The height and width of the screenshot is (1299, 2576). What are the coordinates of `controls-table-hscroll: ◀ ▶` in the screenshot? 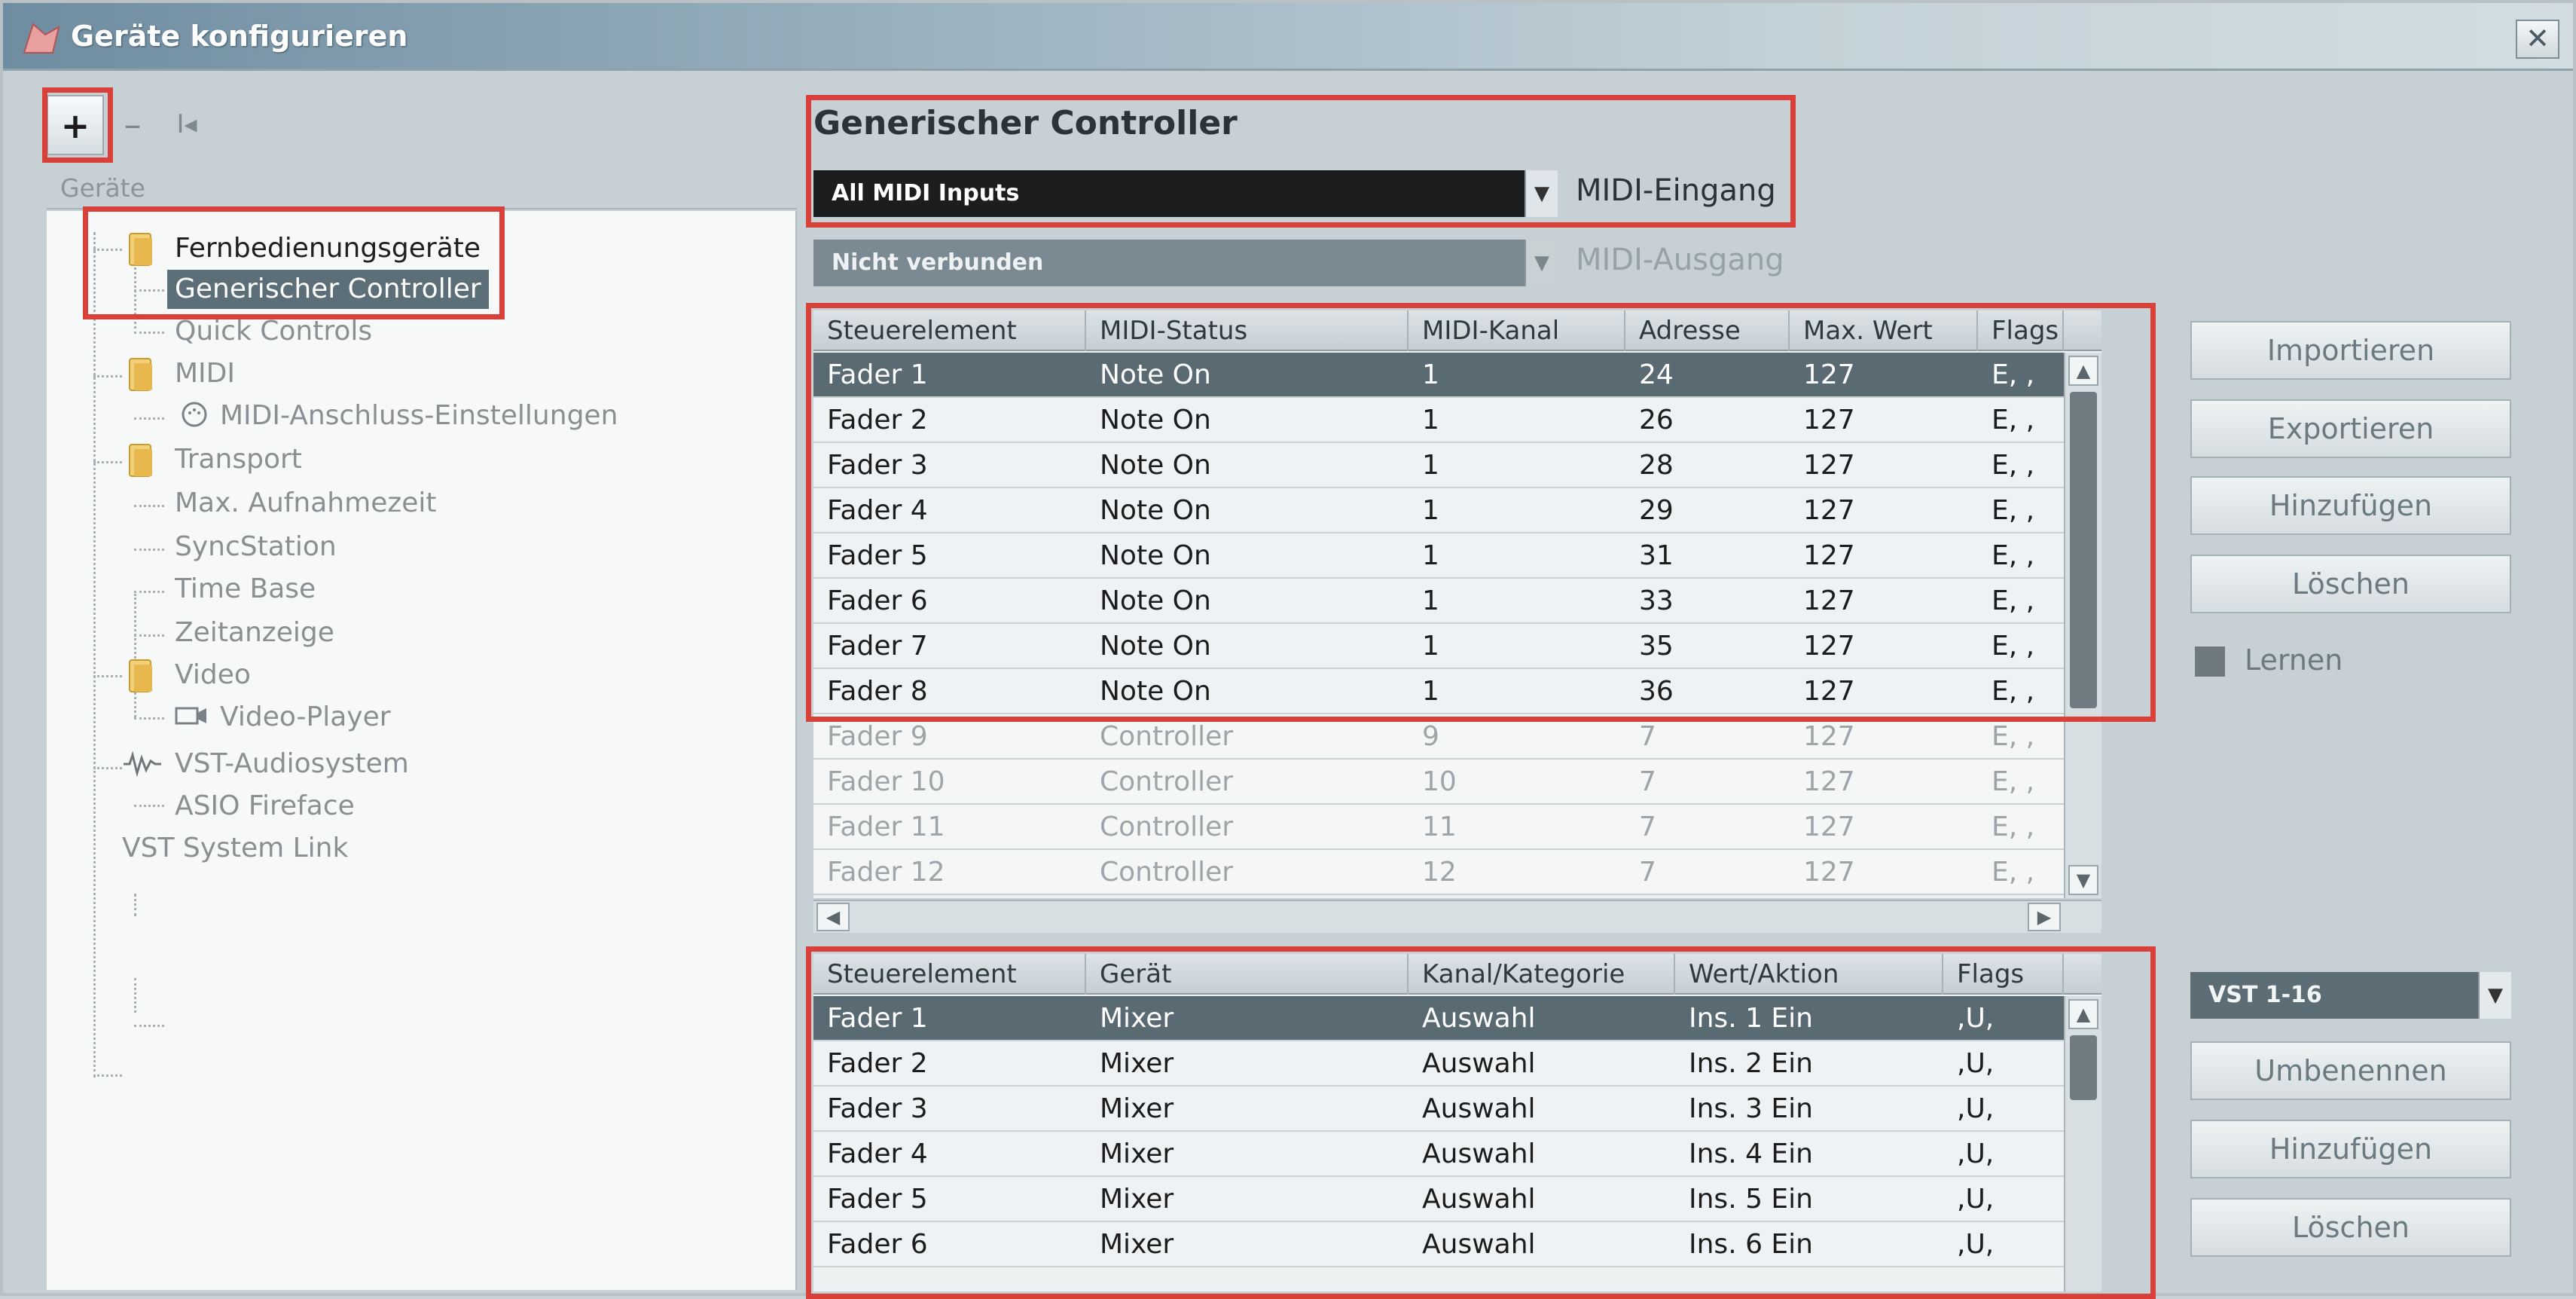 It's located at (1457, 917).